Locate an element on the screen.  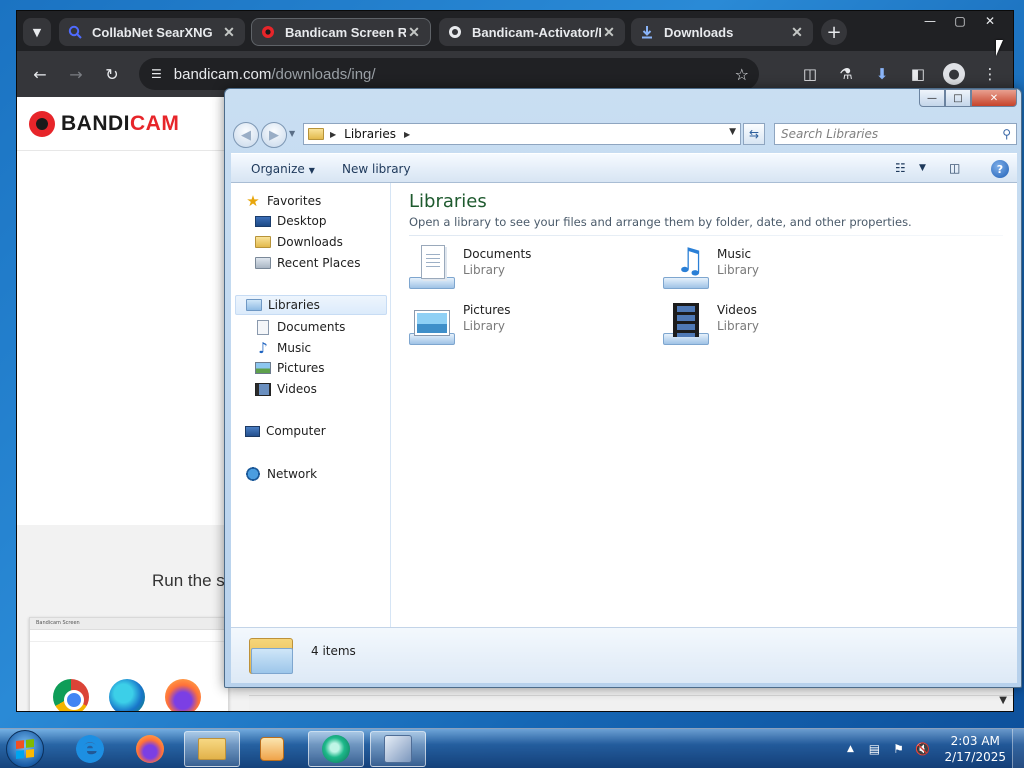
new-tab-button: + is located at coordinates (834, 32).